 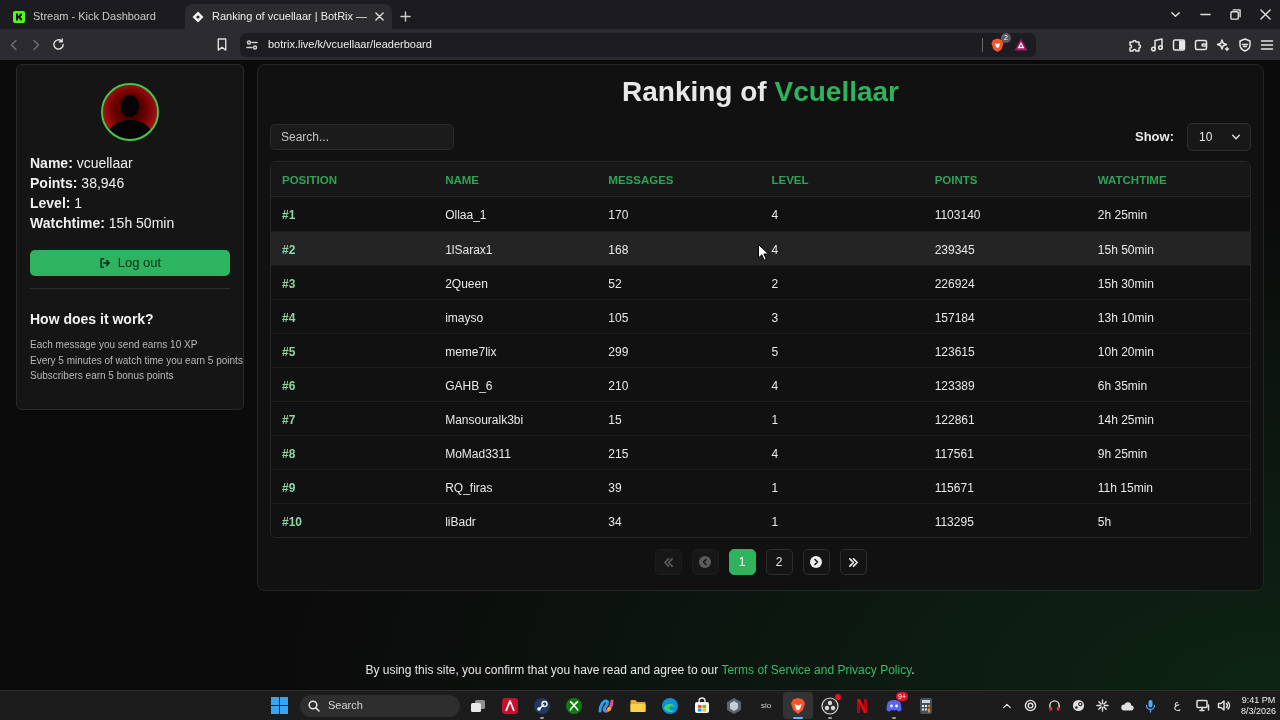 What do you see at coordinates (1201, 44) in the screenshot?
I see `wallet-icon` at bounding box center [1201, 44].